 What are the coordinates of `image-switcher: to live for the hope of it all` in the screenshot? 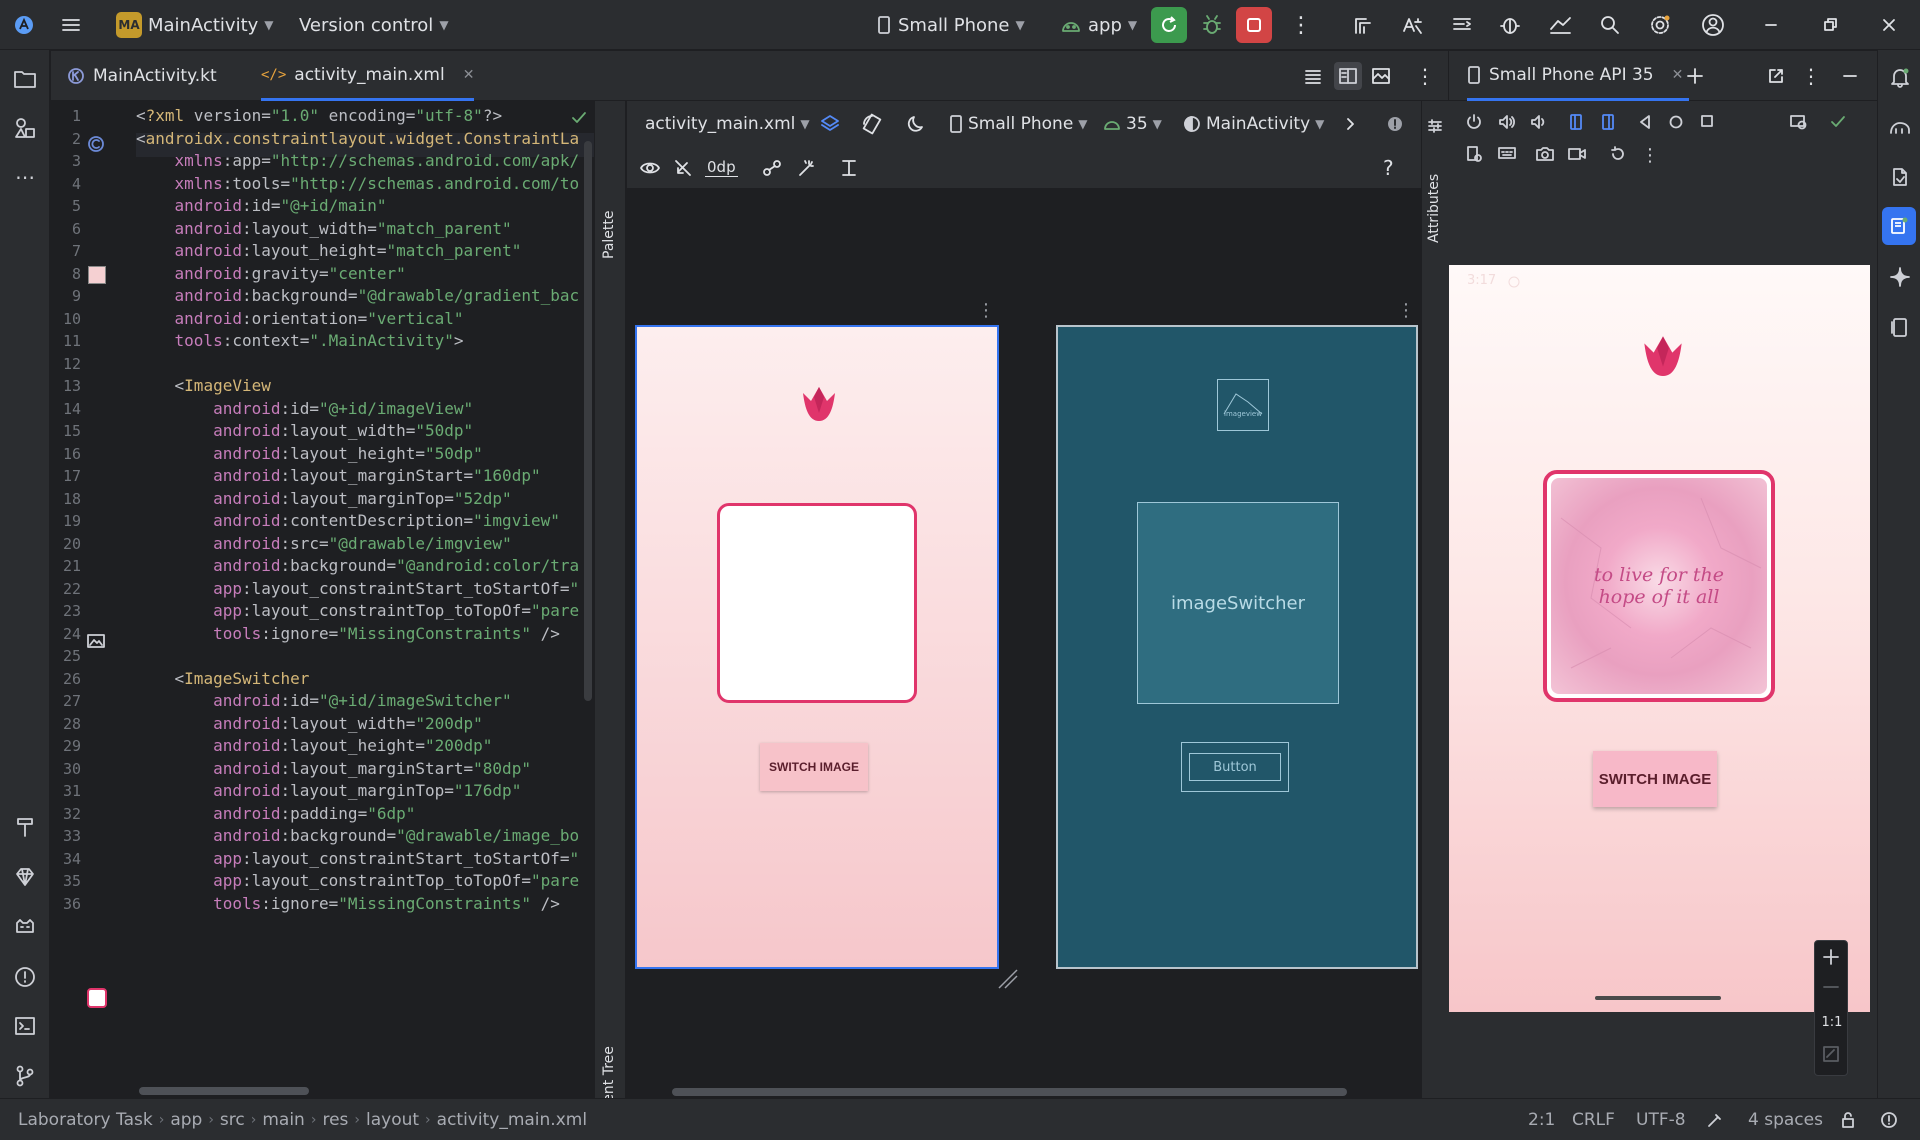 It's located at (1659, 586).